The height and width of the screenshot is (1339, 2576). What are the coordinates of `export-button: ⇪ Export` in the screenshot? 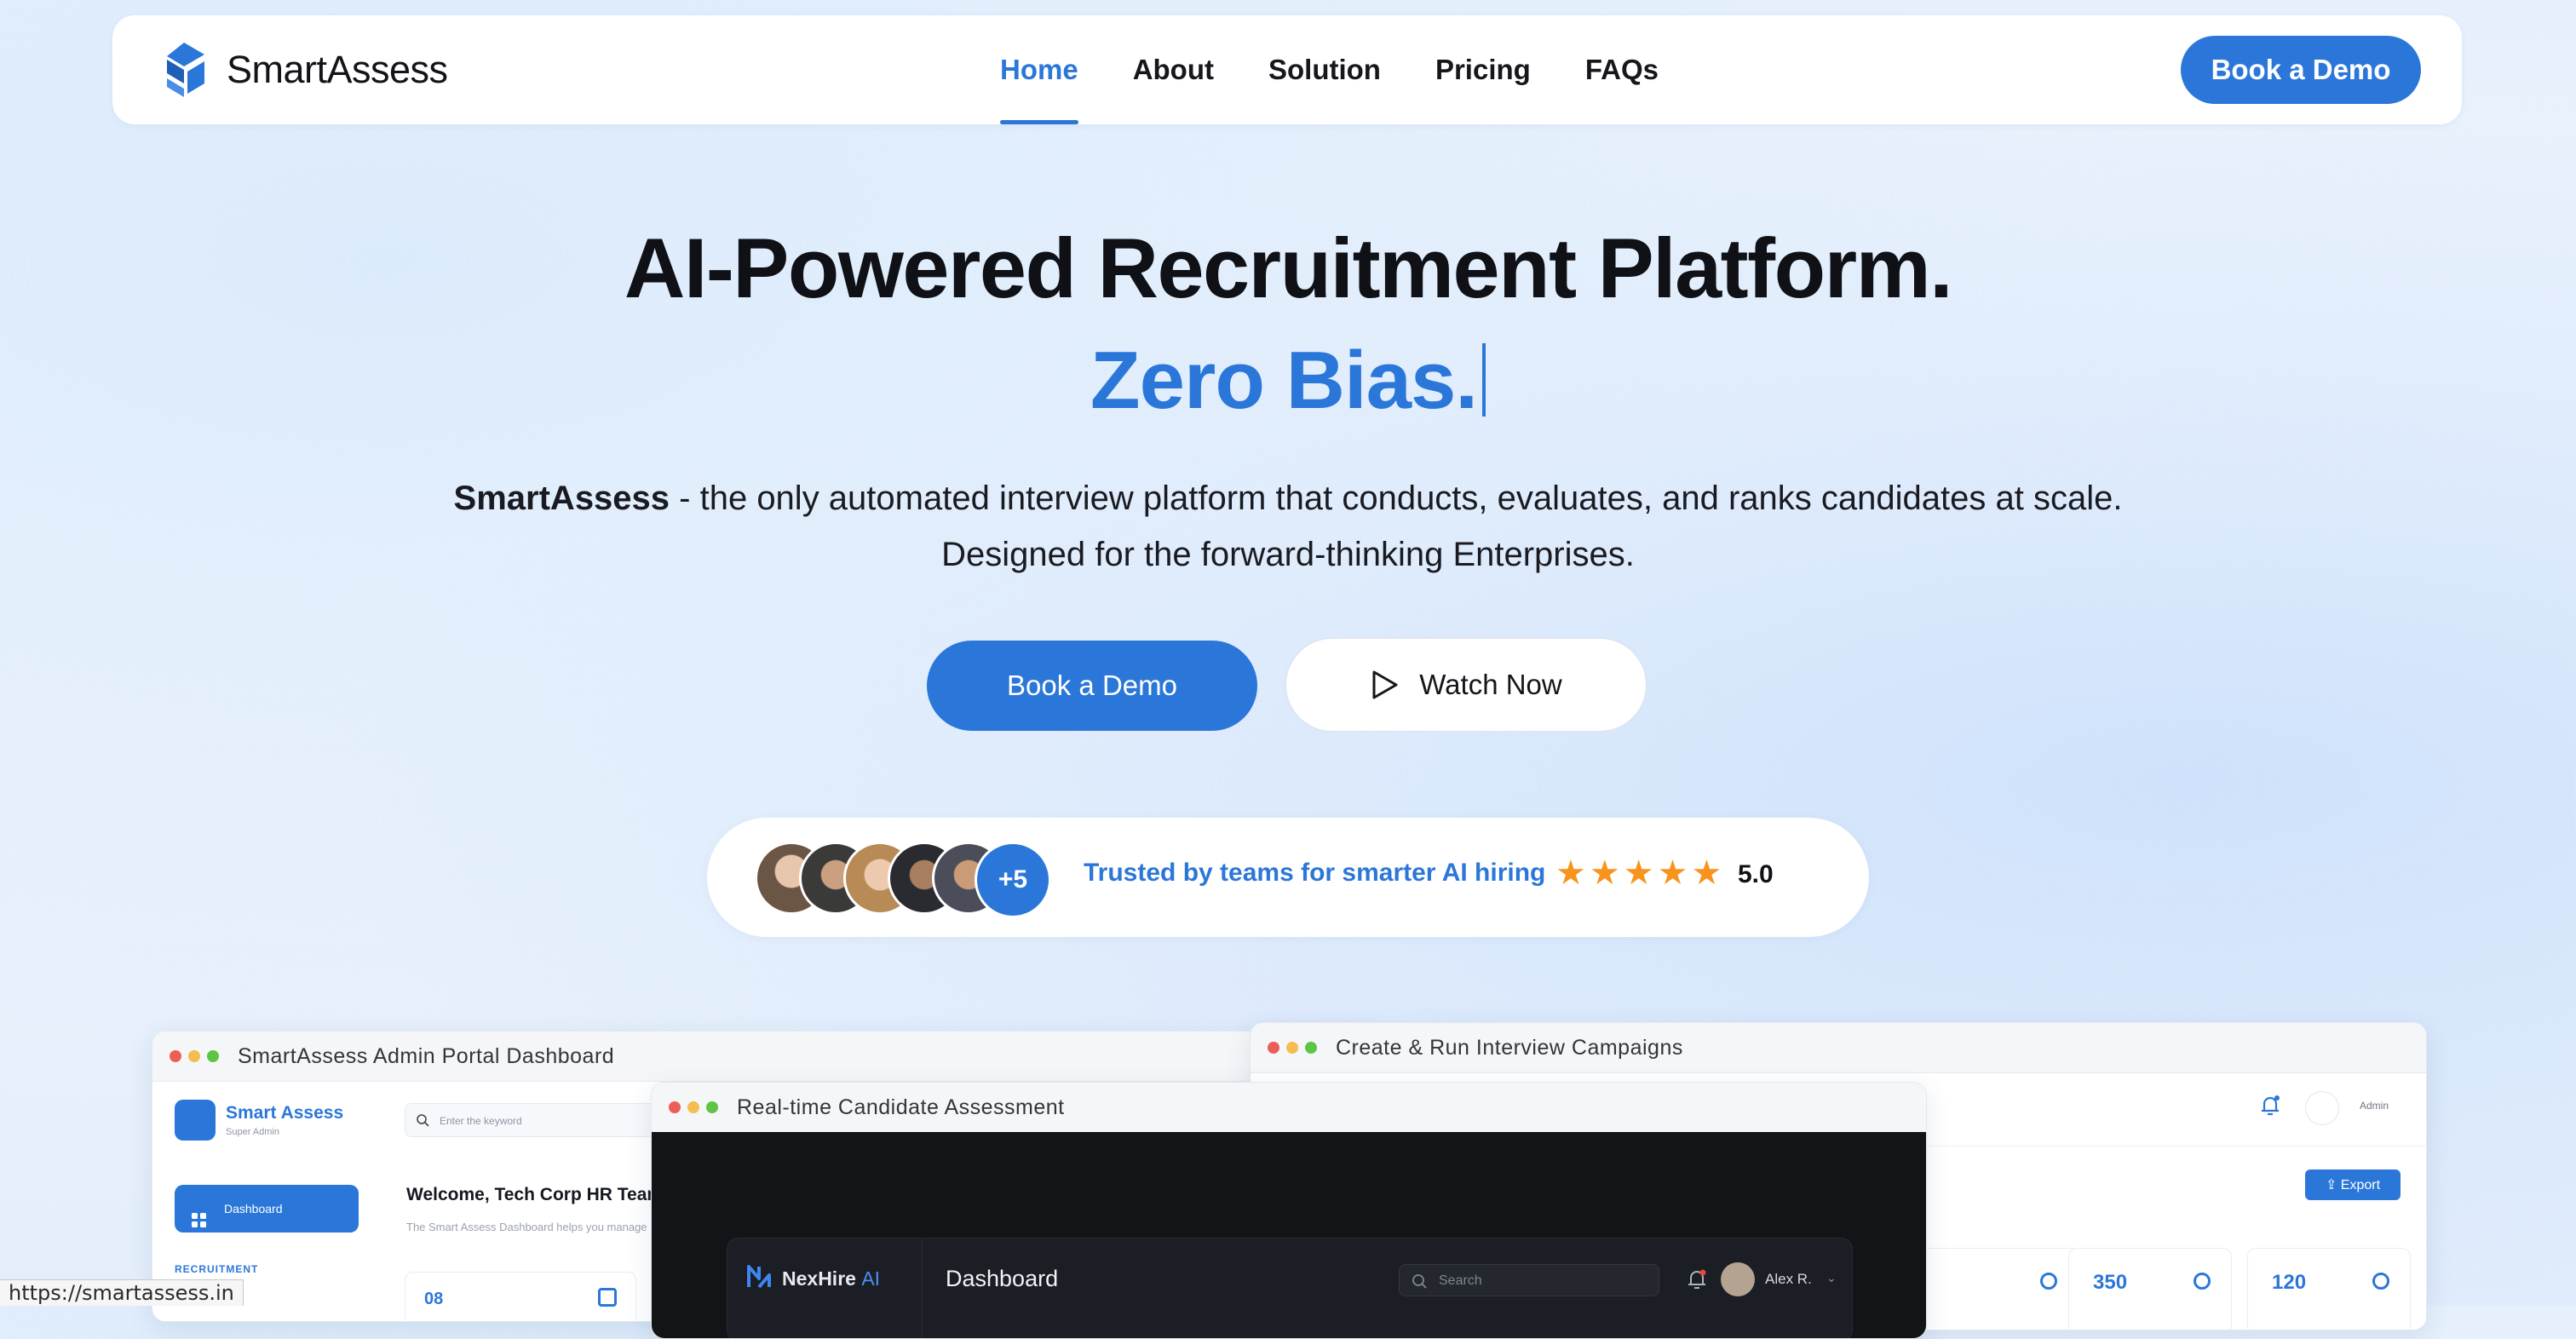 It's located at (2353, 1184).